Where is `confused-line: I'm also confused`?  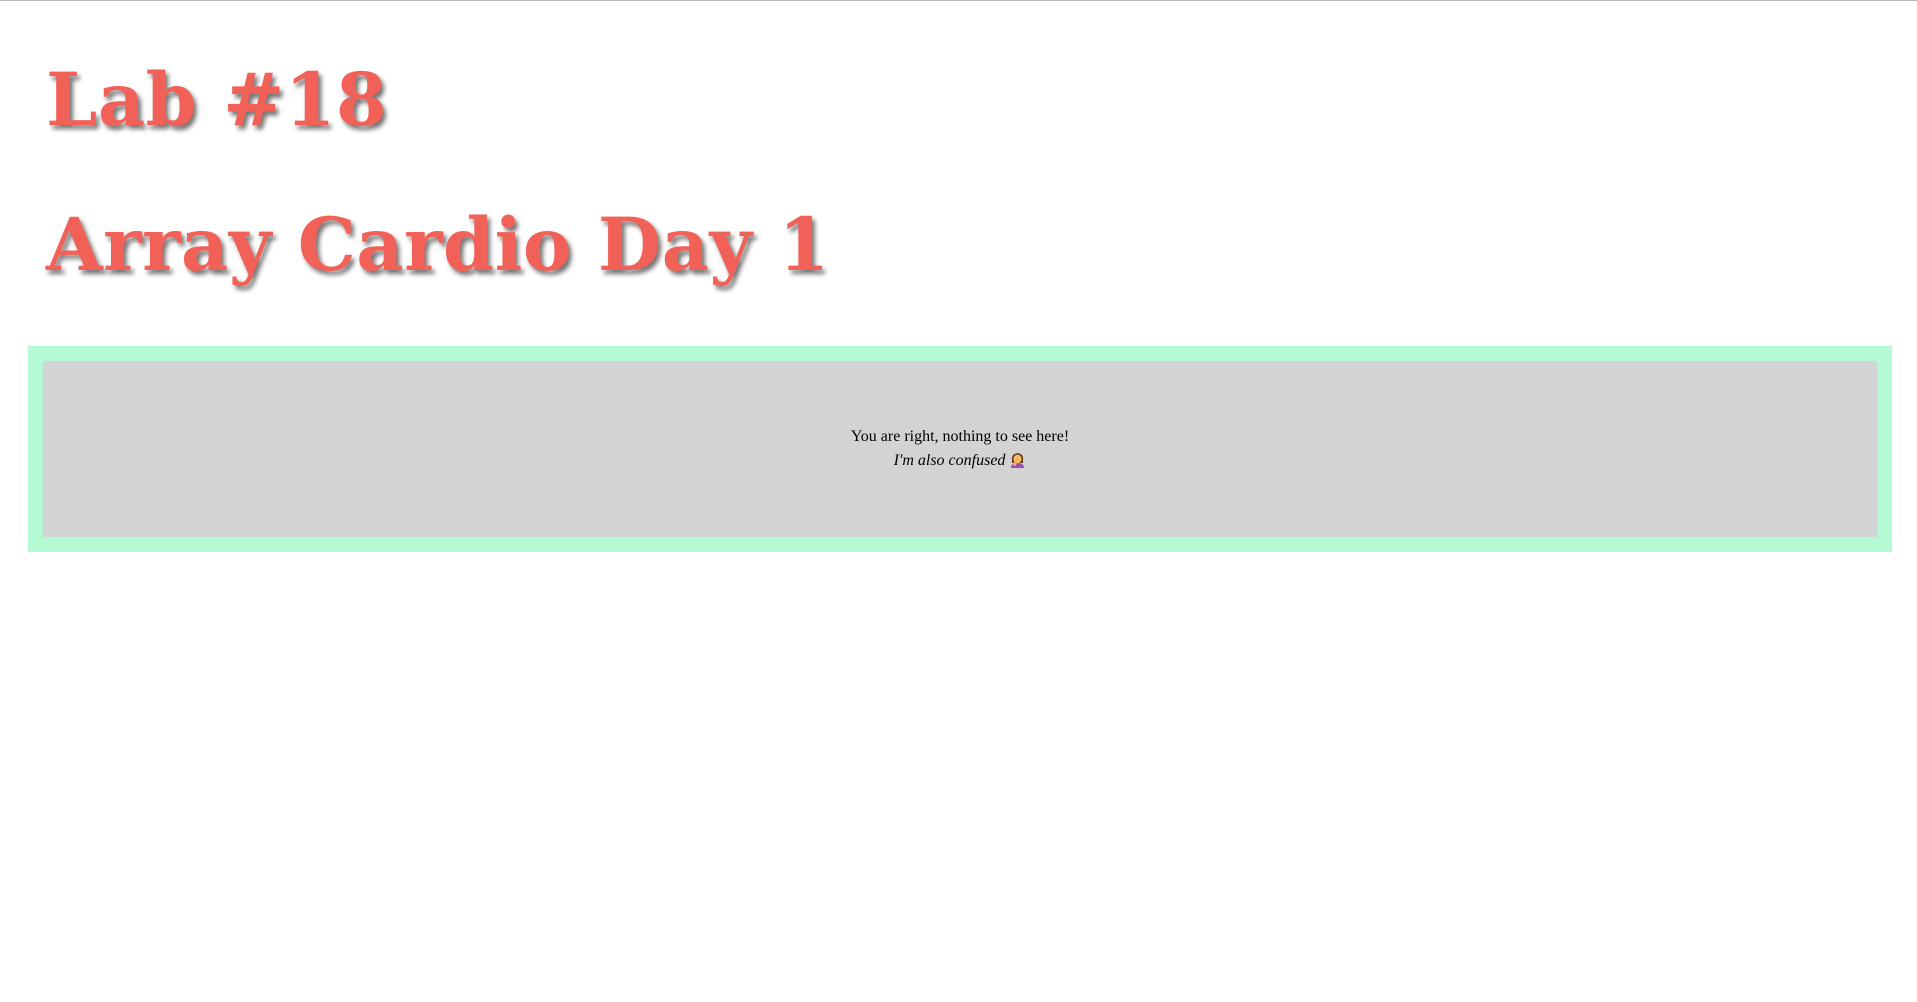
confused-line: I'm also confused is located at coordinates (960, 461).